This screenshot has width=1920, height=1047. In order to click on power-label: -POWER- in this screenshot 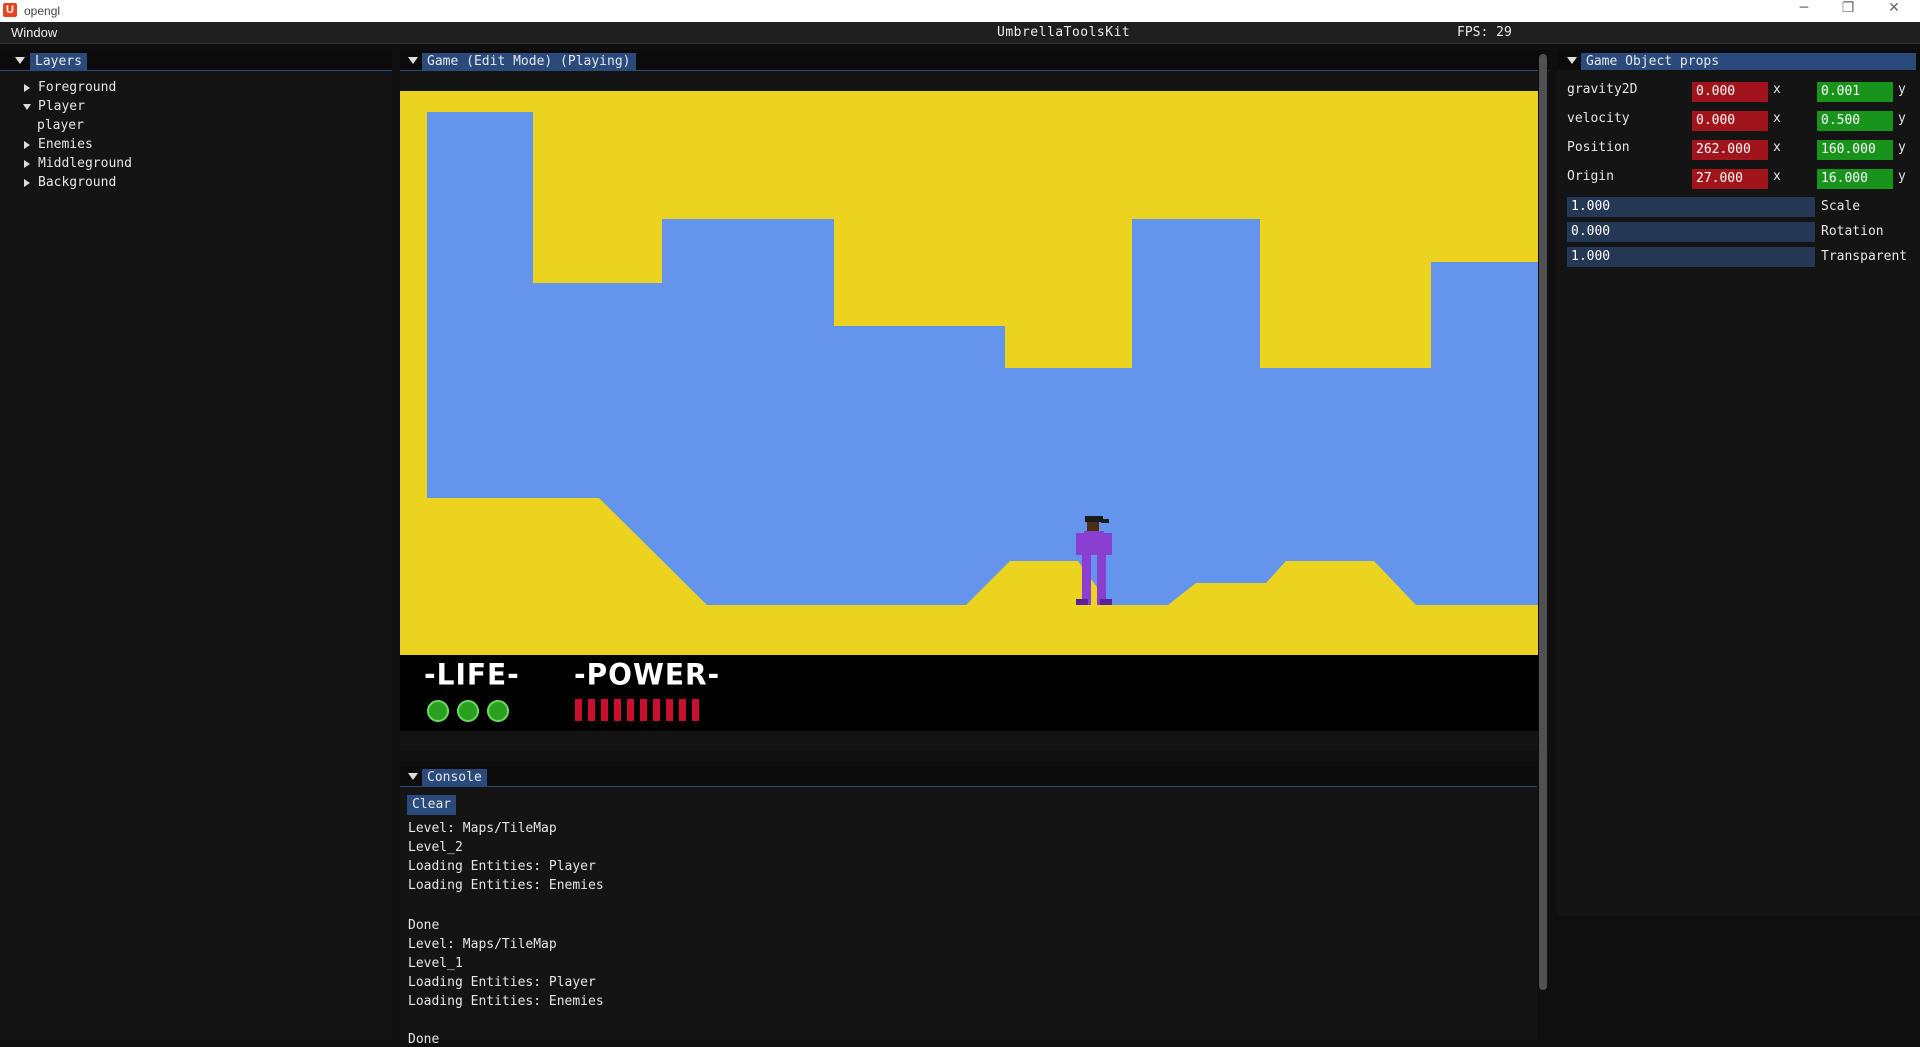, I will do `click(647, 674)`.